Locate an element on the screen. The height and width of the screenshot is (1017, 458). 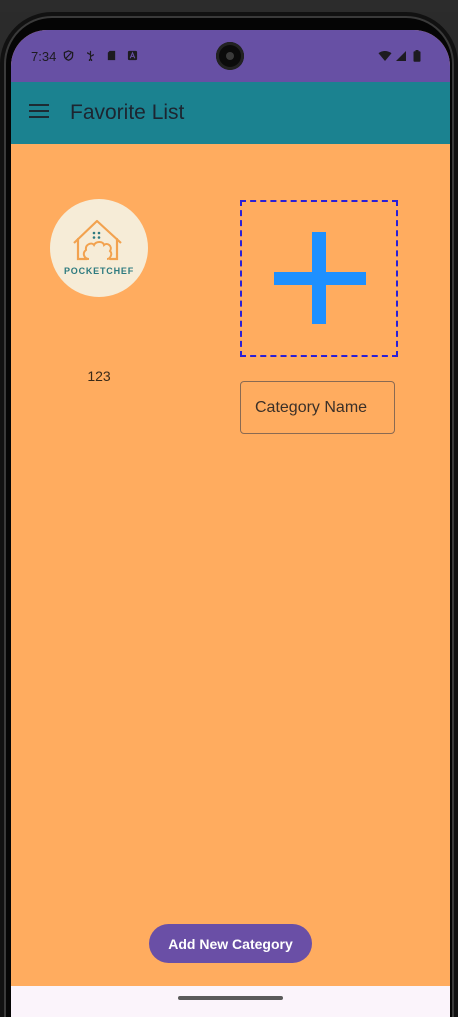
app-notification-icon is located at coordinates (132, 55).